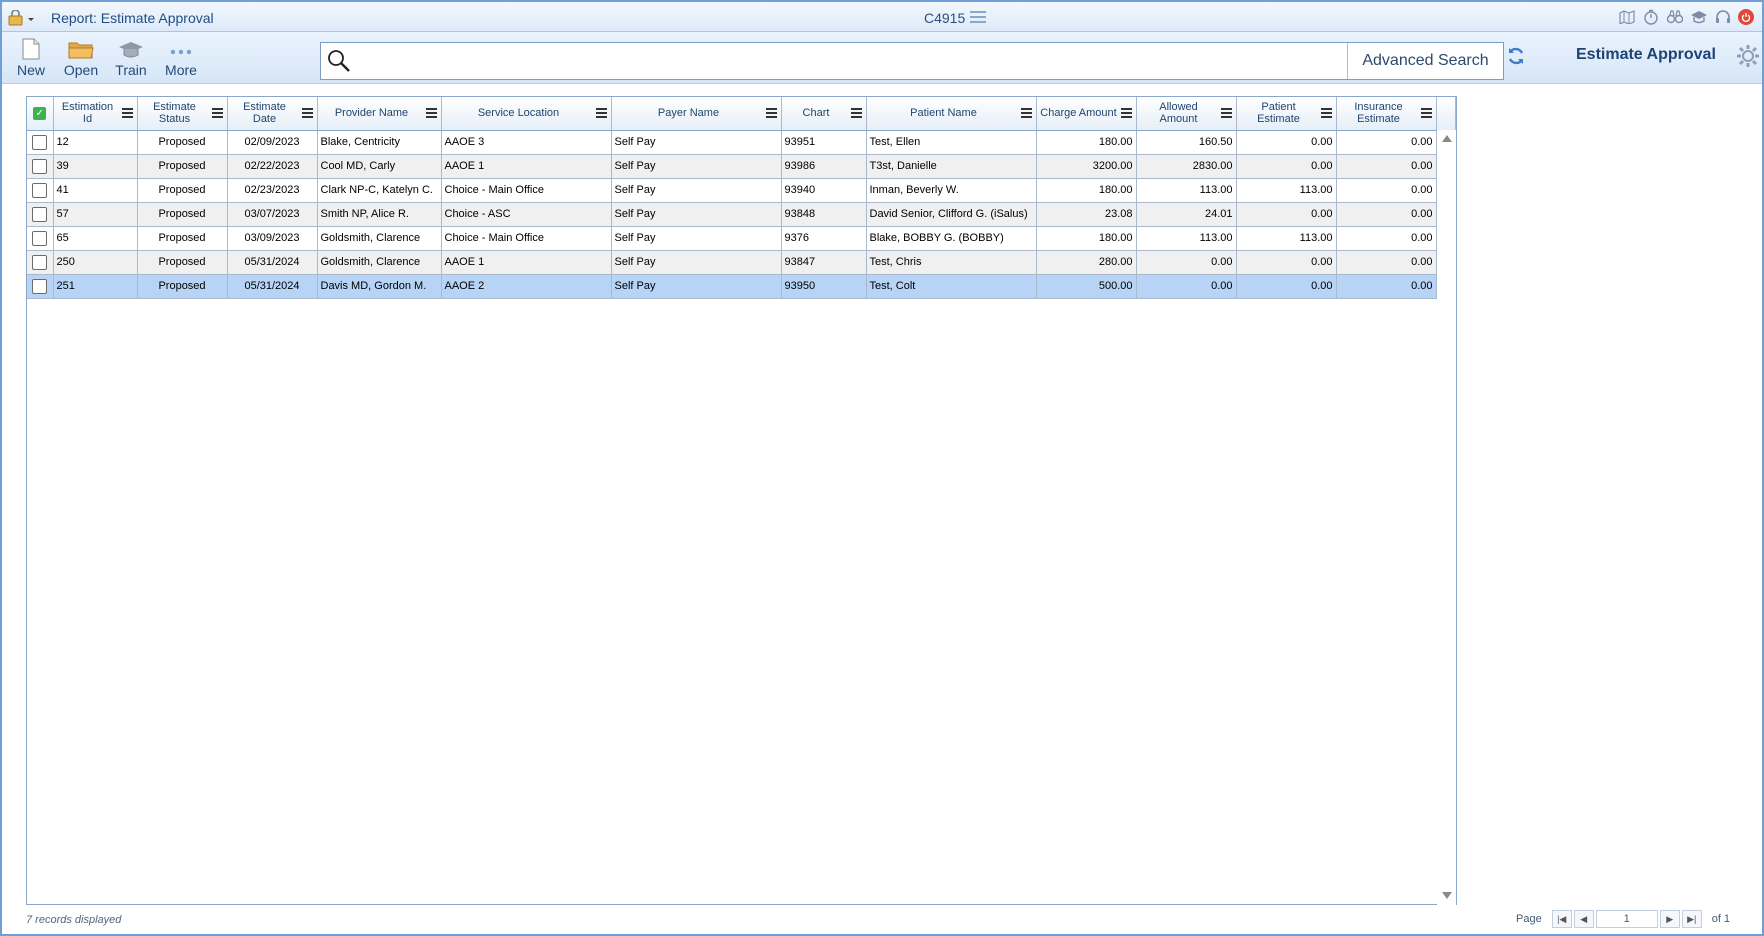 The image size is (1764, 936). What do you see at coordinates (379, 166) in the screenshot?
I see `cell-provider-name: Cool MD, Carly` at bounding box center [379, 166].